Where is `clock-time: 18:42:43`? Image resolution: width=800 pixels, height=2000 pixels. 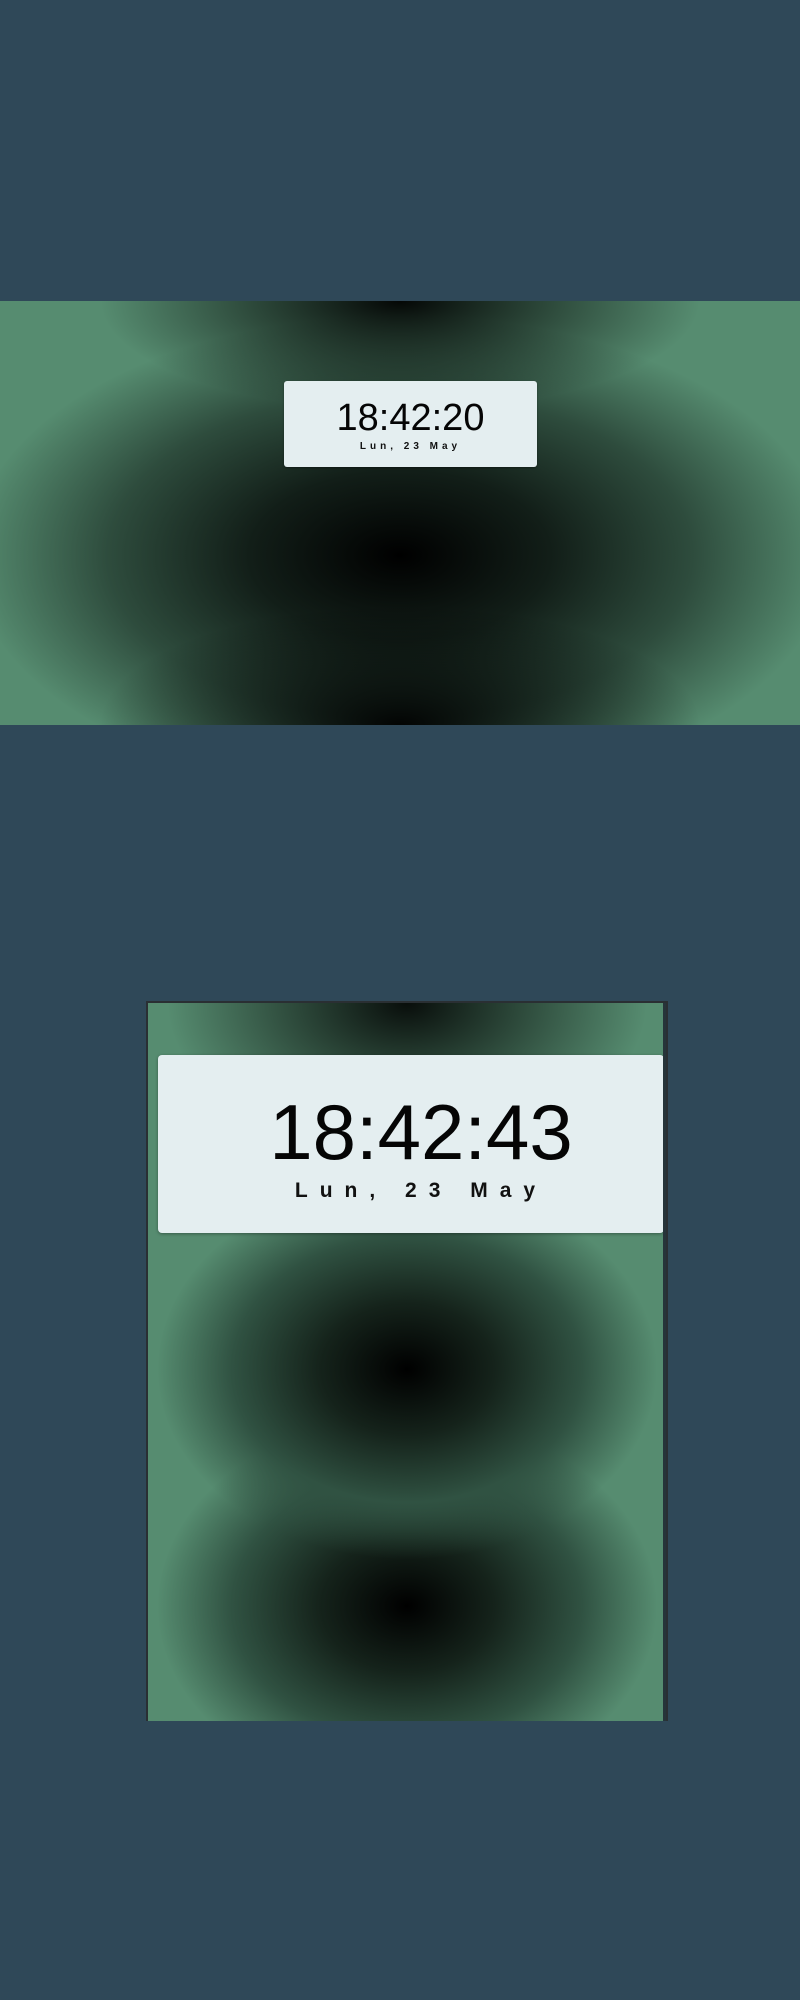
clock-time: 18:42:43 is located at coordinates (421, 1132).